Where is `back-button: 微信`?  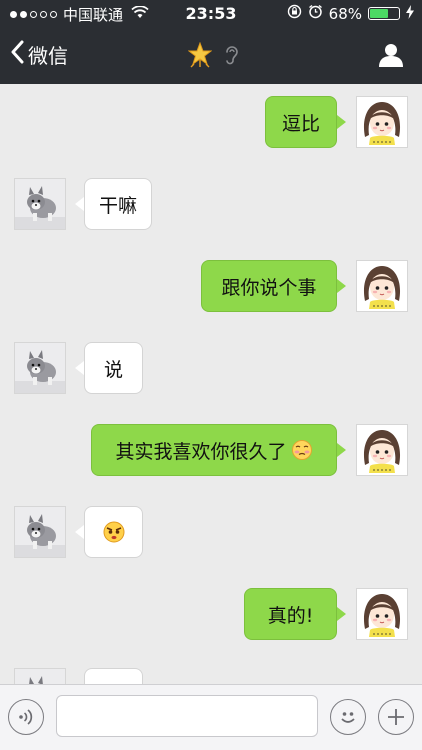 back-button: 微信 is located at coordinates (39, 54).